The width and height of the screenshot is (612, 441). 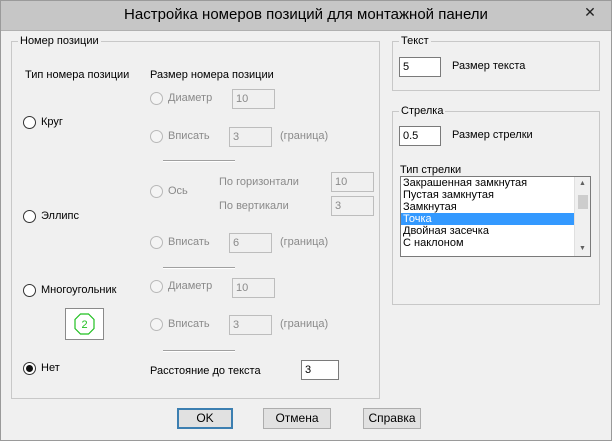 I want to click on text-group-label: Текст, so click(x=415, y=41).